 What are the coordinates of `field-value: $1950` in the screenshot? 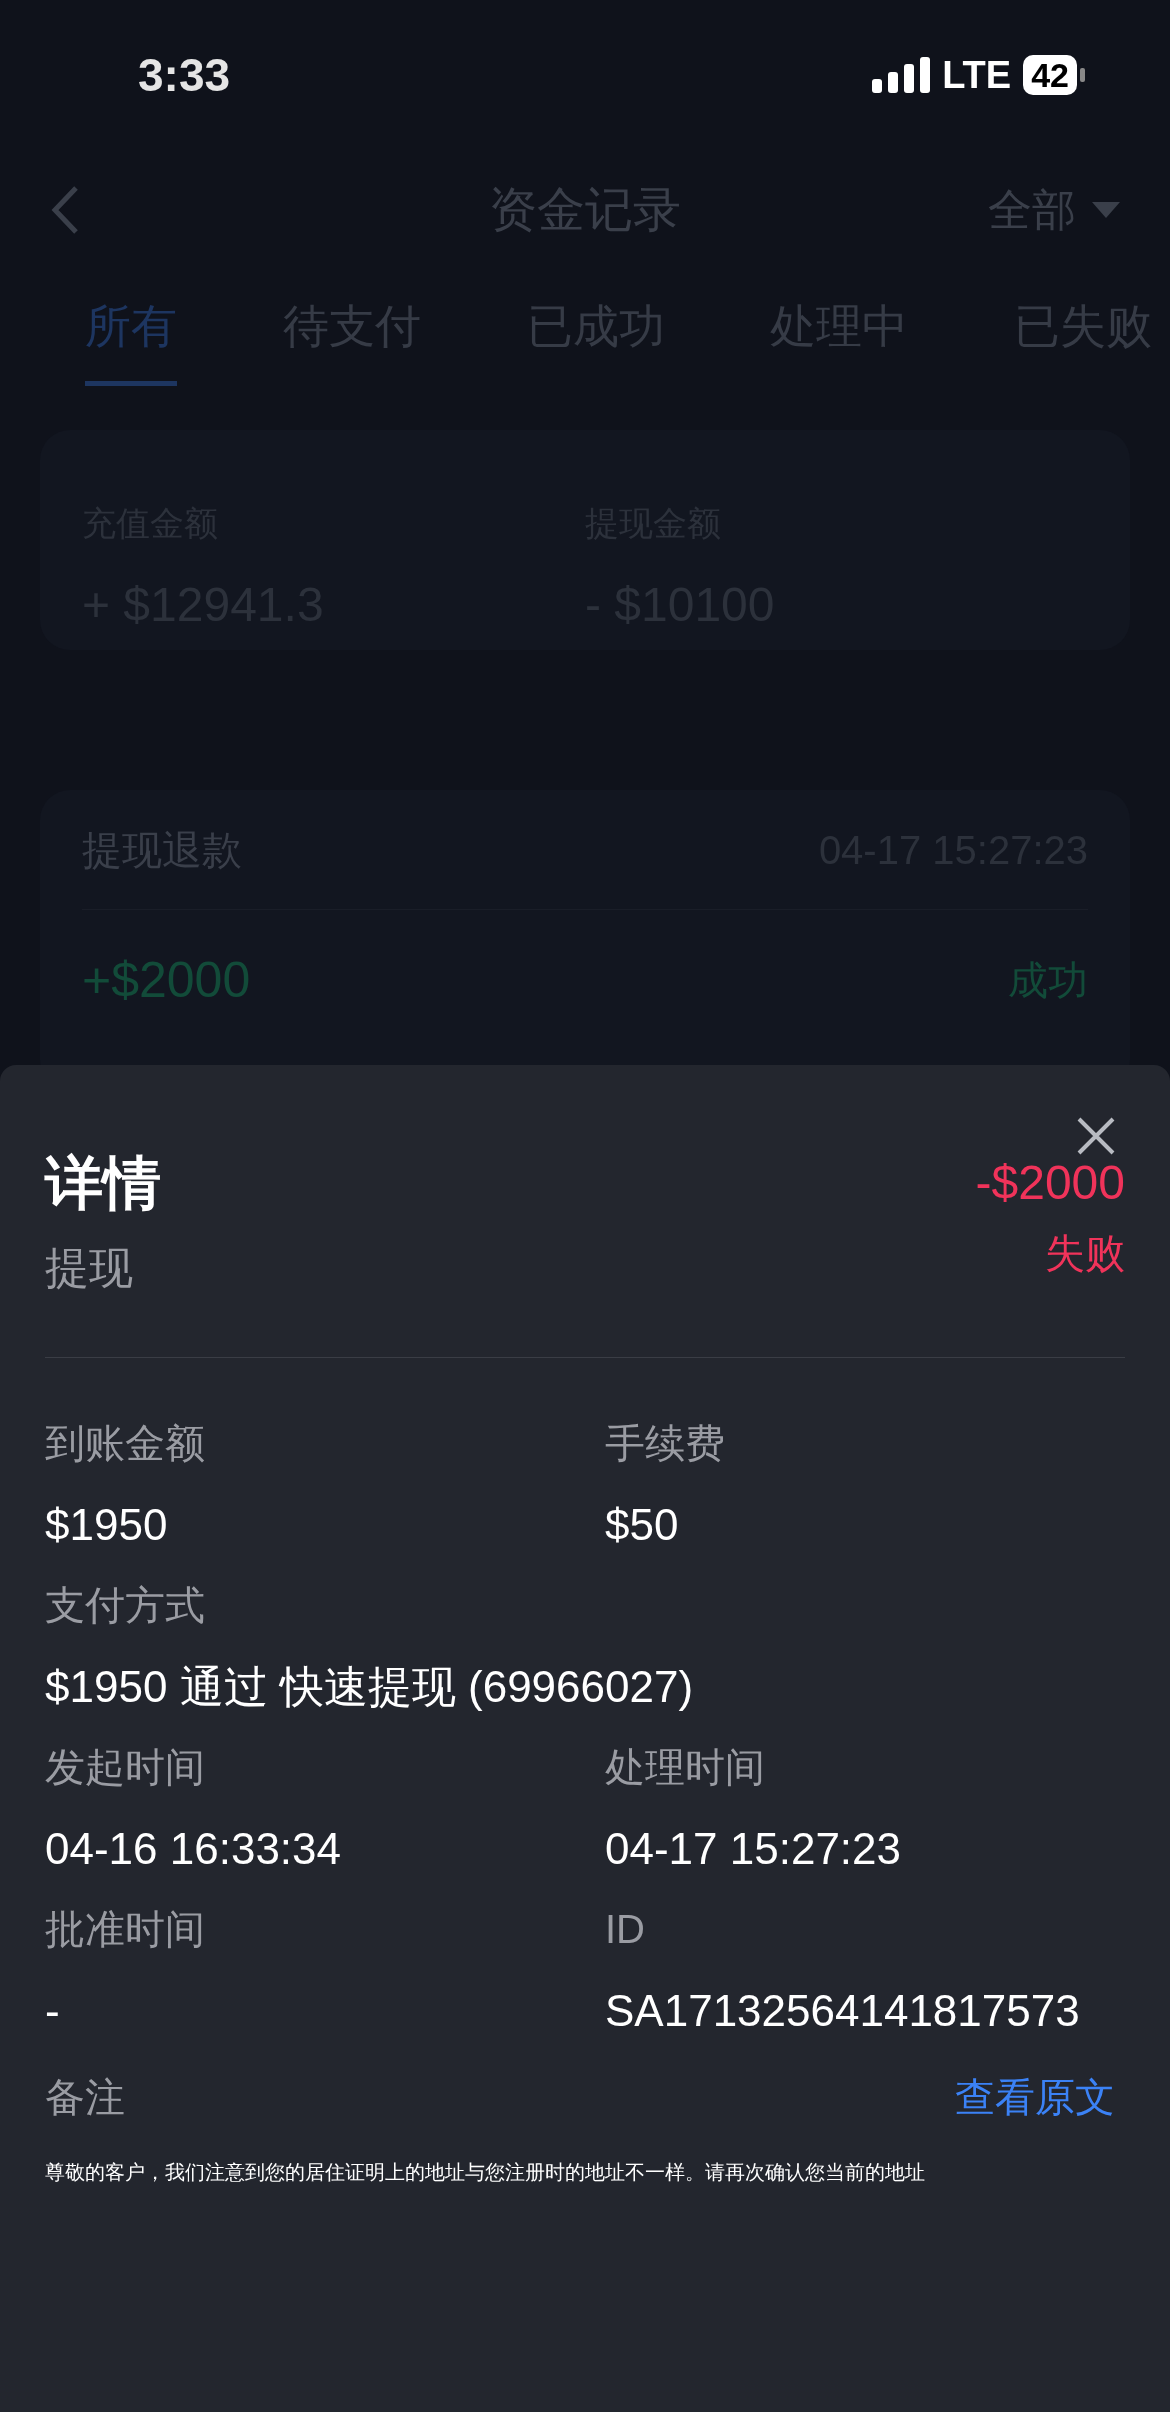 It's located at (107, 1525).